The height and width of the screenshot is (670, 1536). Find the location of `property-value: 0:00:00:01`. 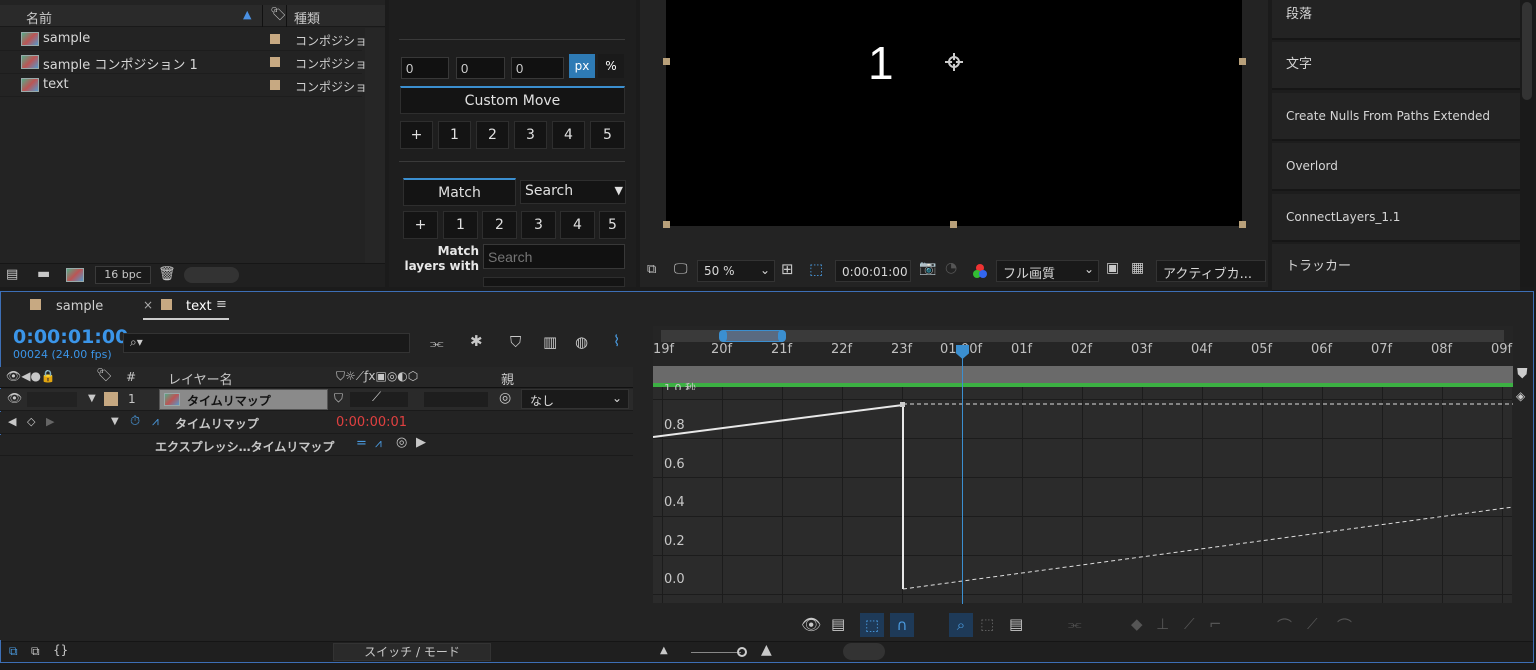

property-value: 0:00:00:01 is located at coordinates (371, 422).